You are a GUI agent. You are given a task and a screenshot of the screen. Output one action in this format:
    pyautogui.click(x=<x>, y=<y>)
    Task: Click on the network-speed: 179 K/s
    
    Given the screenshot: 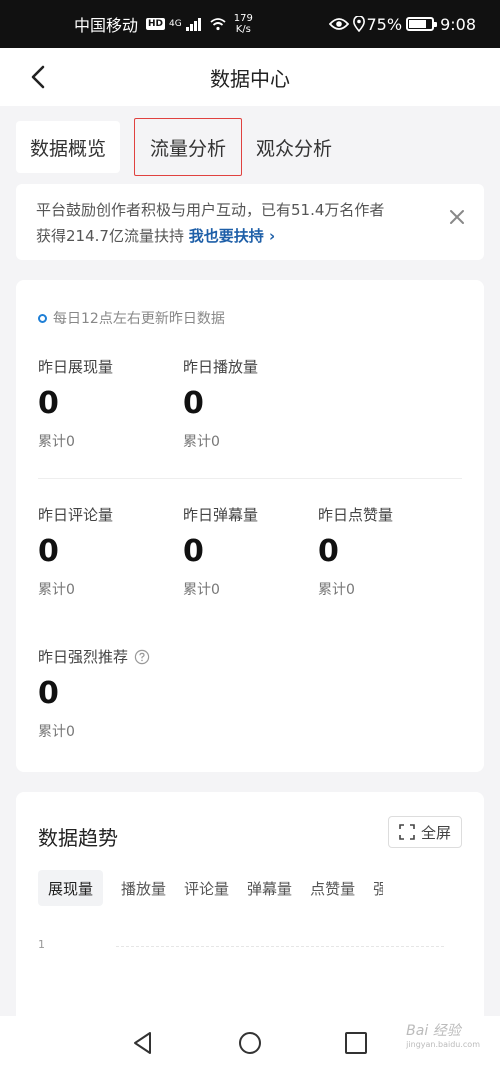 What is the action you would take?
    pyautogui.click(x=243, y=24)
    